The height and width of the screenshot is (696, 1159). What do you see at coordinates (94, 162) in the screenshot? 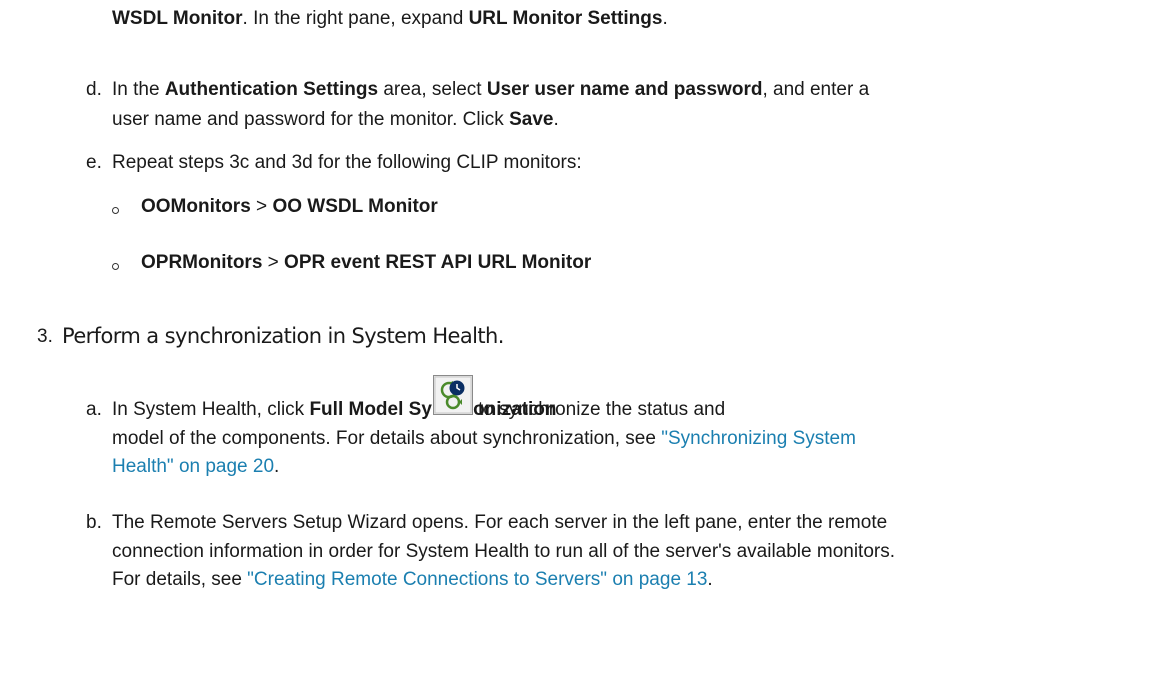
I see `step-marker-e: e.` at bounding box center [94, 162].